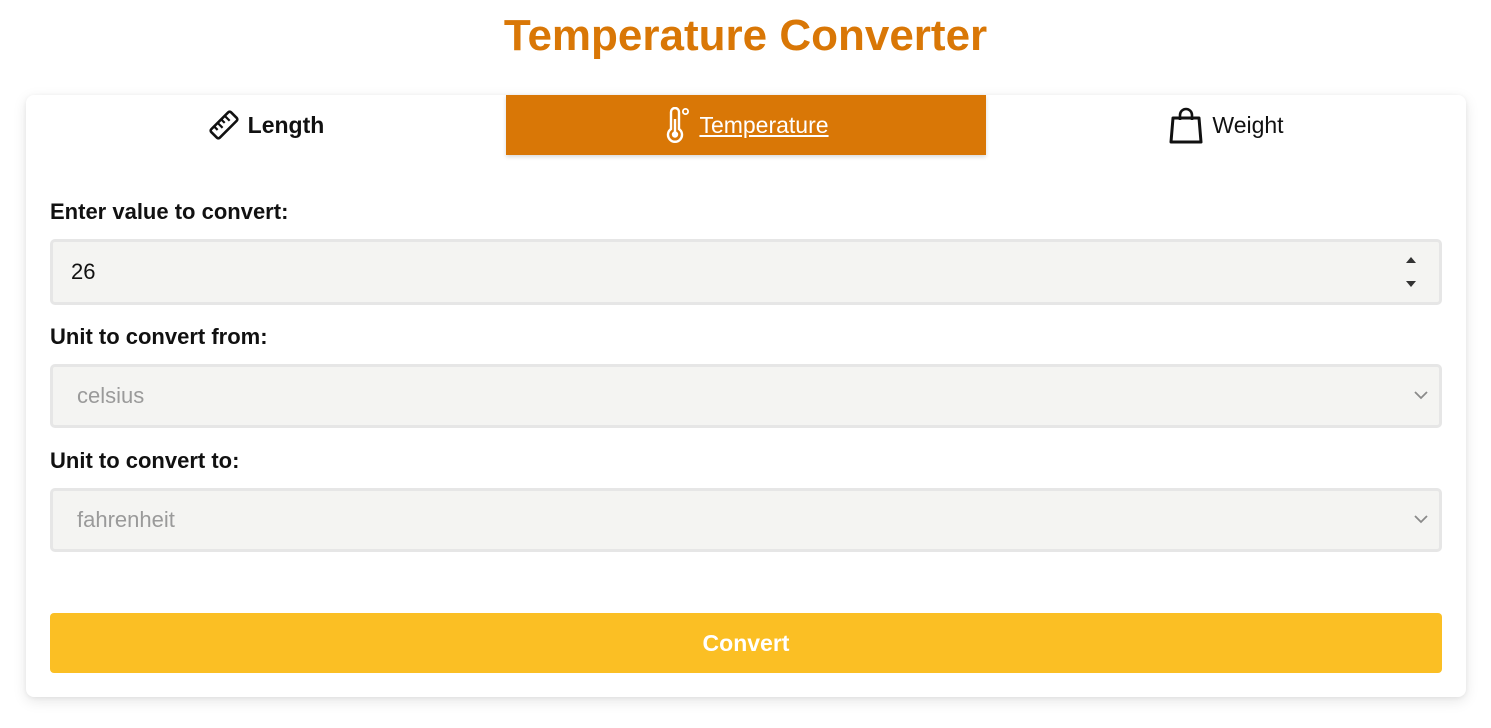 The image size is (1491, 728). Describe the element at coordinates (677, 125) in the screenshot. I see `thermometer-icon` at that location.